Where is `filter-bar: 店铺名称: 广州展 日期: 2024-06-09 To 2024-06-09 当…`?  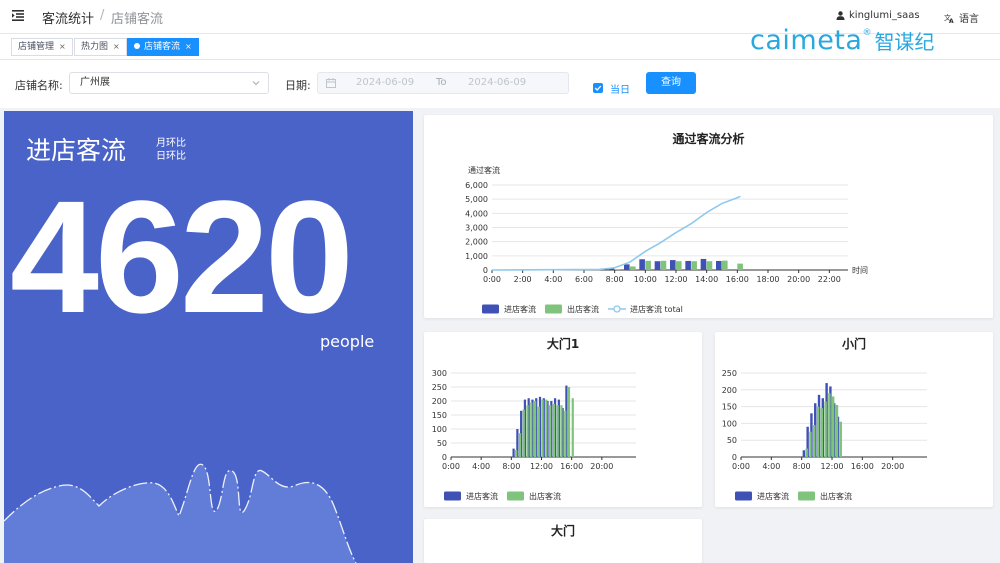 filter-bar: 店铺名称: 广州展 日期: 2024-06-09 To 2024-06-09 当… is located at coordinates (500, 84).